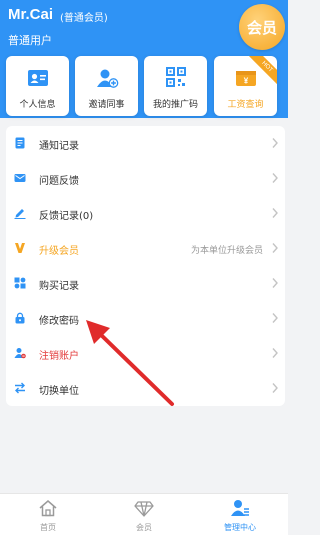 The width and height of the screenshot is (320, 535). Describe the element at coordinates (48, 508) in the screenshot. I see `home-icon` at that location.